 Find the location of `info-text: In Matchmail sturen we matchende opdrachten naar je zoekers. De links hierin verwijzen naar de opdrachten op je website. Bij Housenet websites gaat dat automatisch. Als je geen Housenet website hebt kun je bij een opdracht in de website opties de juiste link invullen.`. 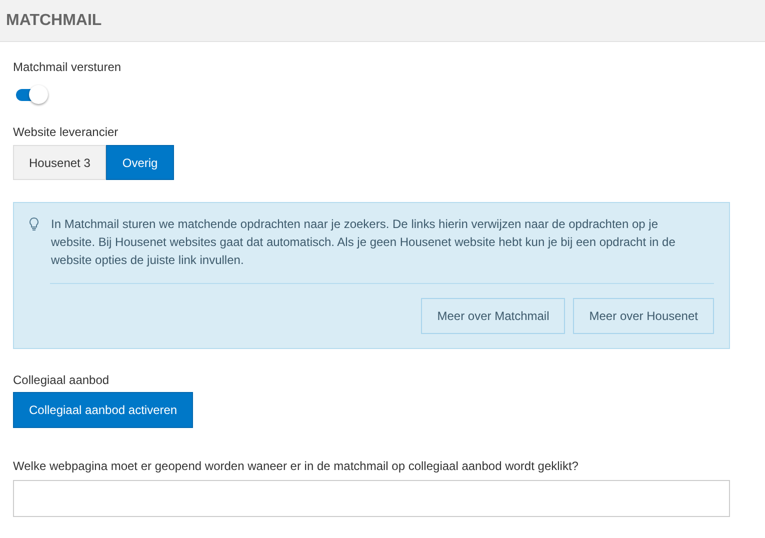

info-text: In Matchmail sturen we matchende opdrachten naar je zoekers. De links hierin verwijzen naar de opdrachten op je website. Bij Housenet websites gaat dat automatisch. Als je geen Housenet website hebt kun je bij een opdracht in de website opties de juiste link invullen. is located at coordinates (363, 242).